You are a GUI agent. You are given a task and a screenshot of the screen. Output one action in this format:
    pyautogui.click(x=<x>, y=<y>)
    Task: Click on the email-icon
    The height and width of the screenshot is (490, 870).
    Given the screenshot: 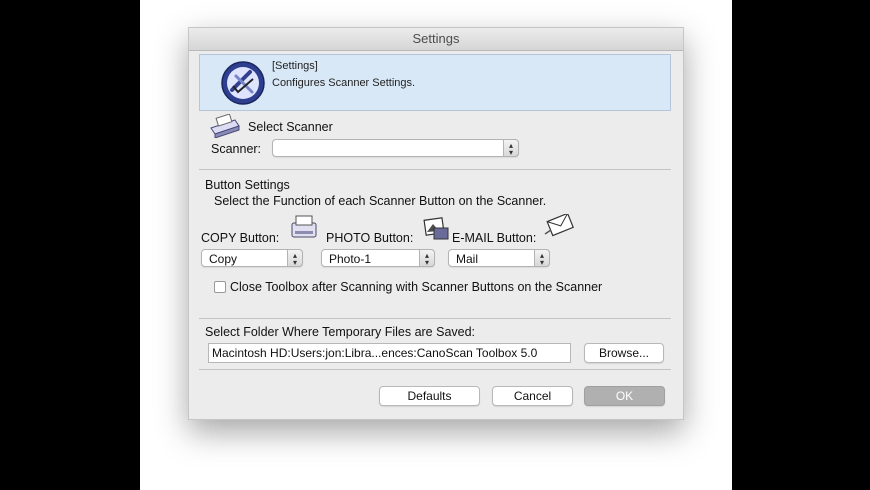 What is the action you would take?
    pyautogui.click(x=559, y=225)
    